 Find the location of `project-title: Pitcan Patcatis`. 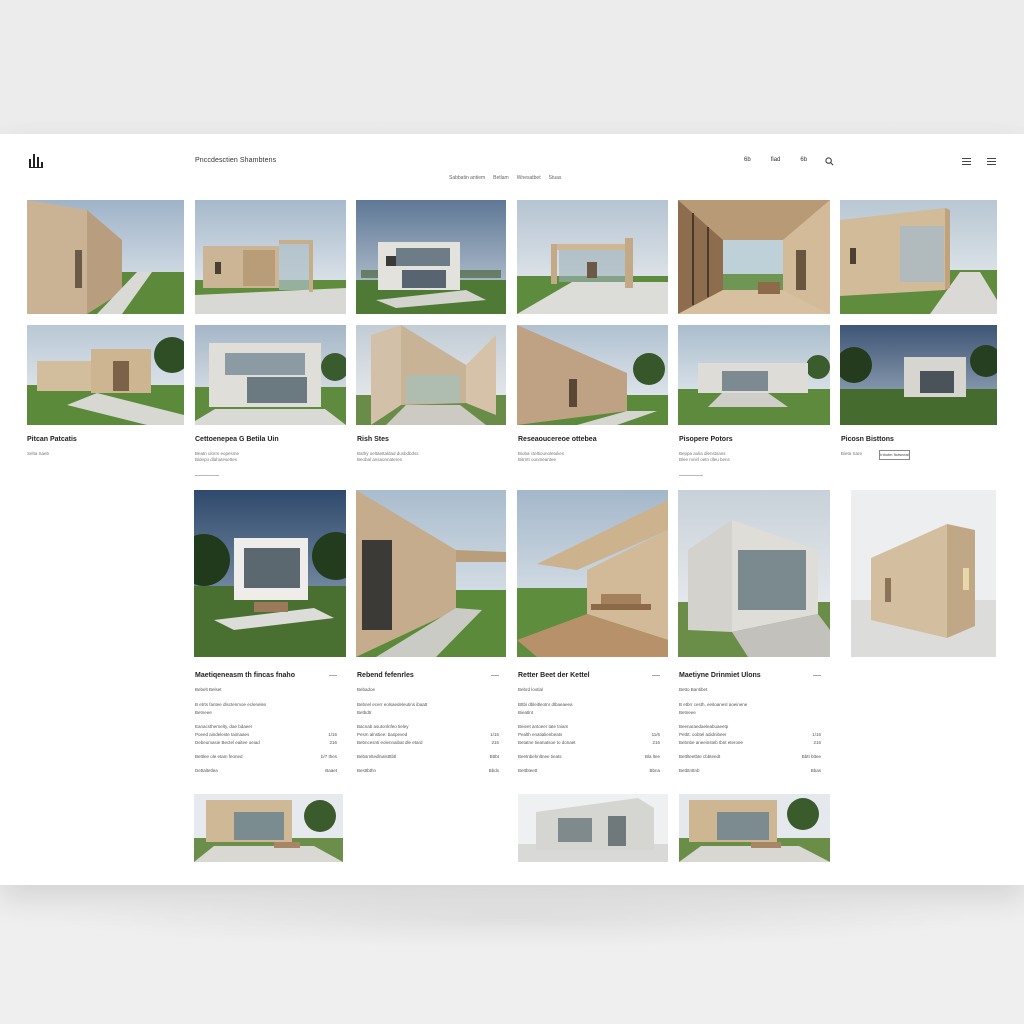

project-title: Pitcan Patcatis is located at coordinates (52, 439).